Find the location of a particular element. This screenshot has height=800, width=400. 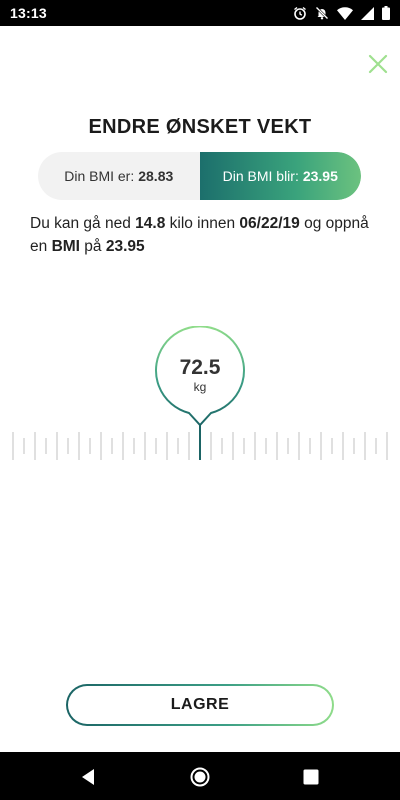

back-button is located at coordinates (89, 777).